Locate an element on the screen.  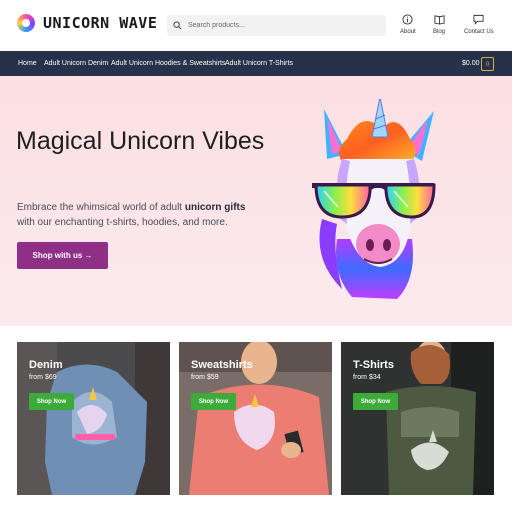
cart-icon: 0 is located at coordinates (487, 64).